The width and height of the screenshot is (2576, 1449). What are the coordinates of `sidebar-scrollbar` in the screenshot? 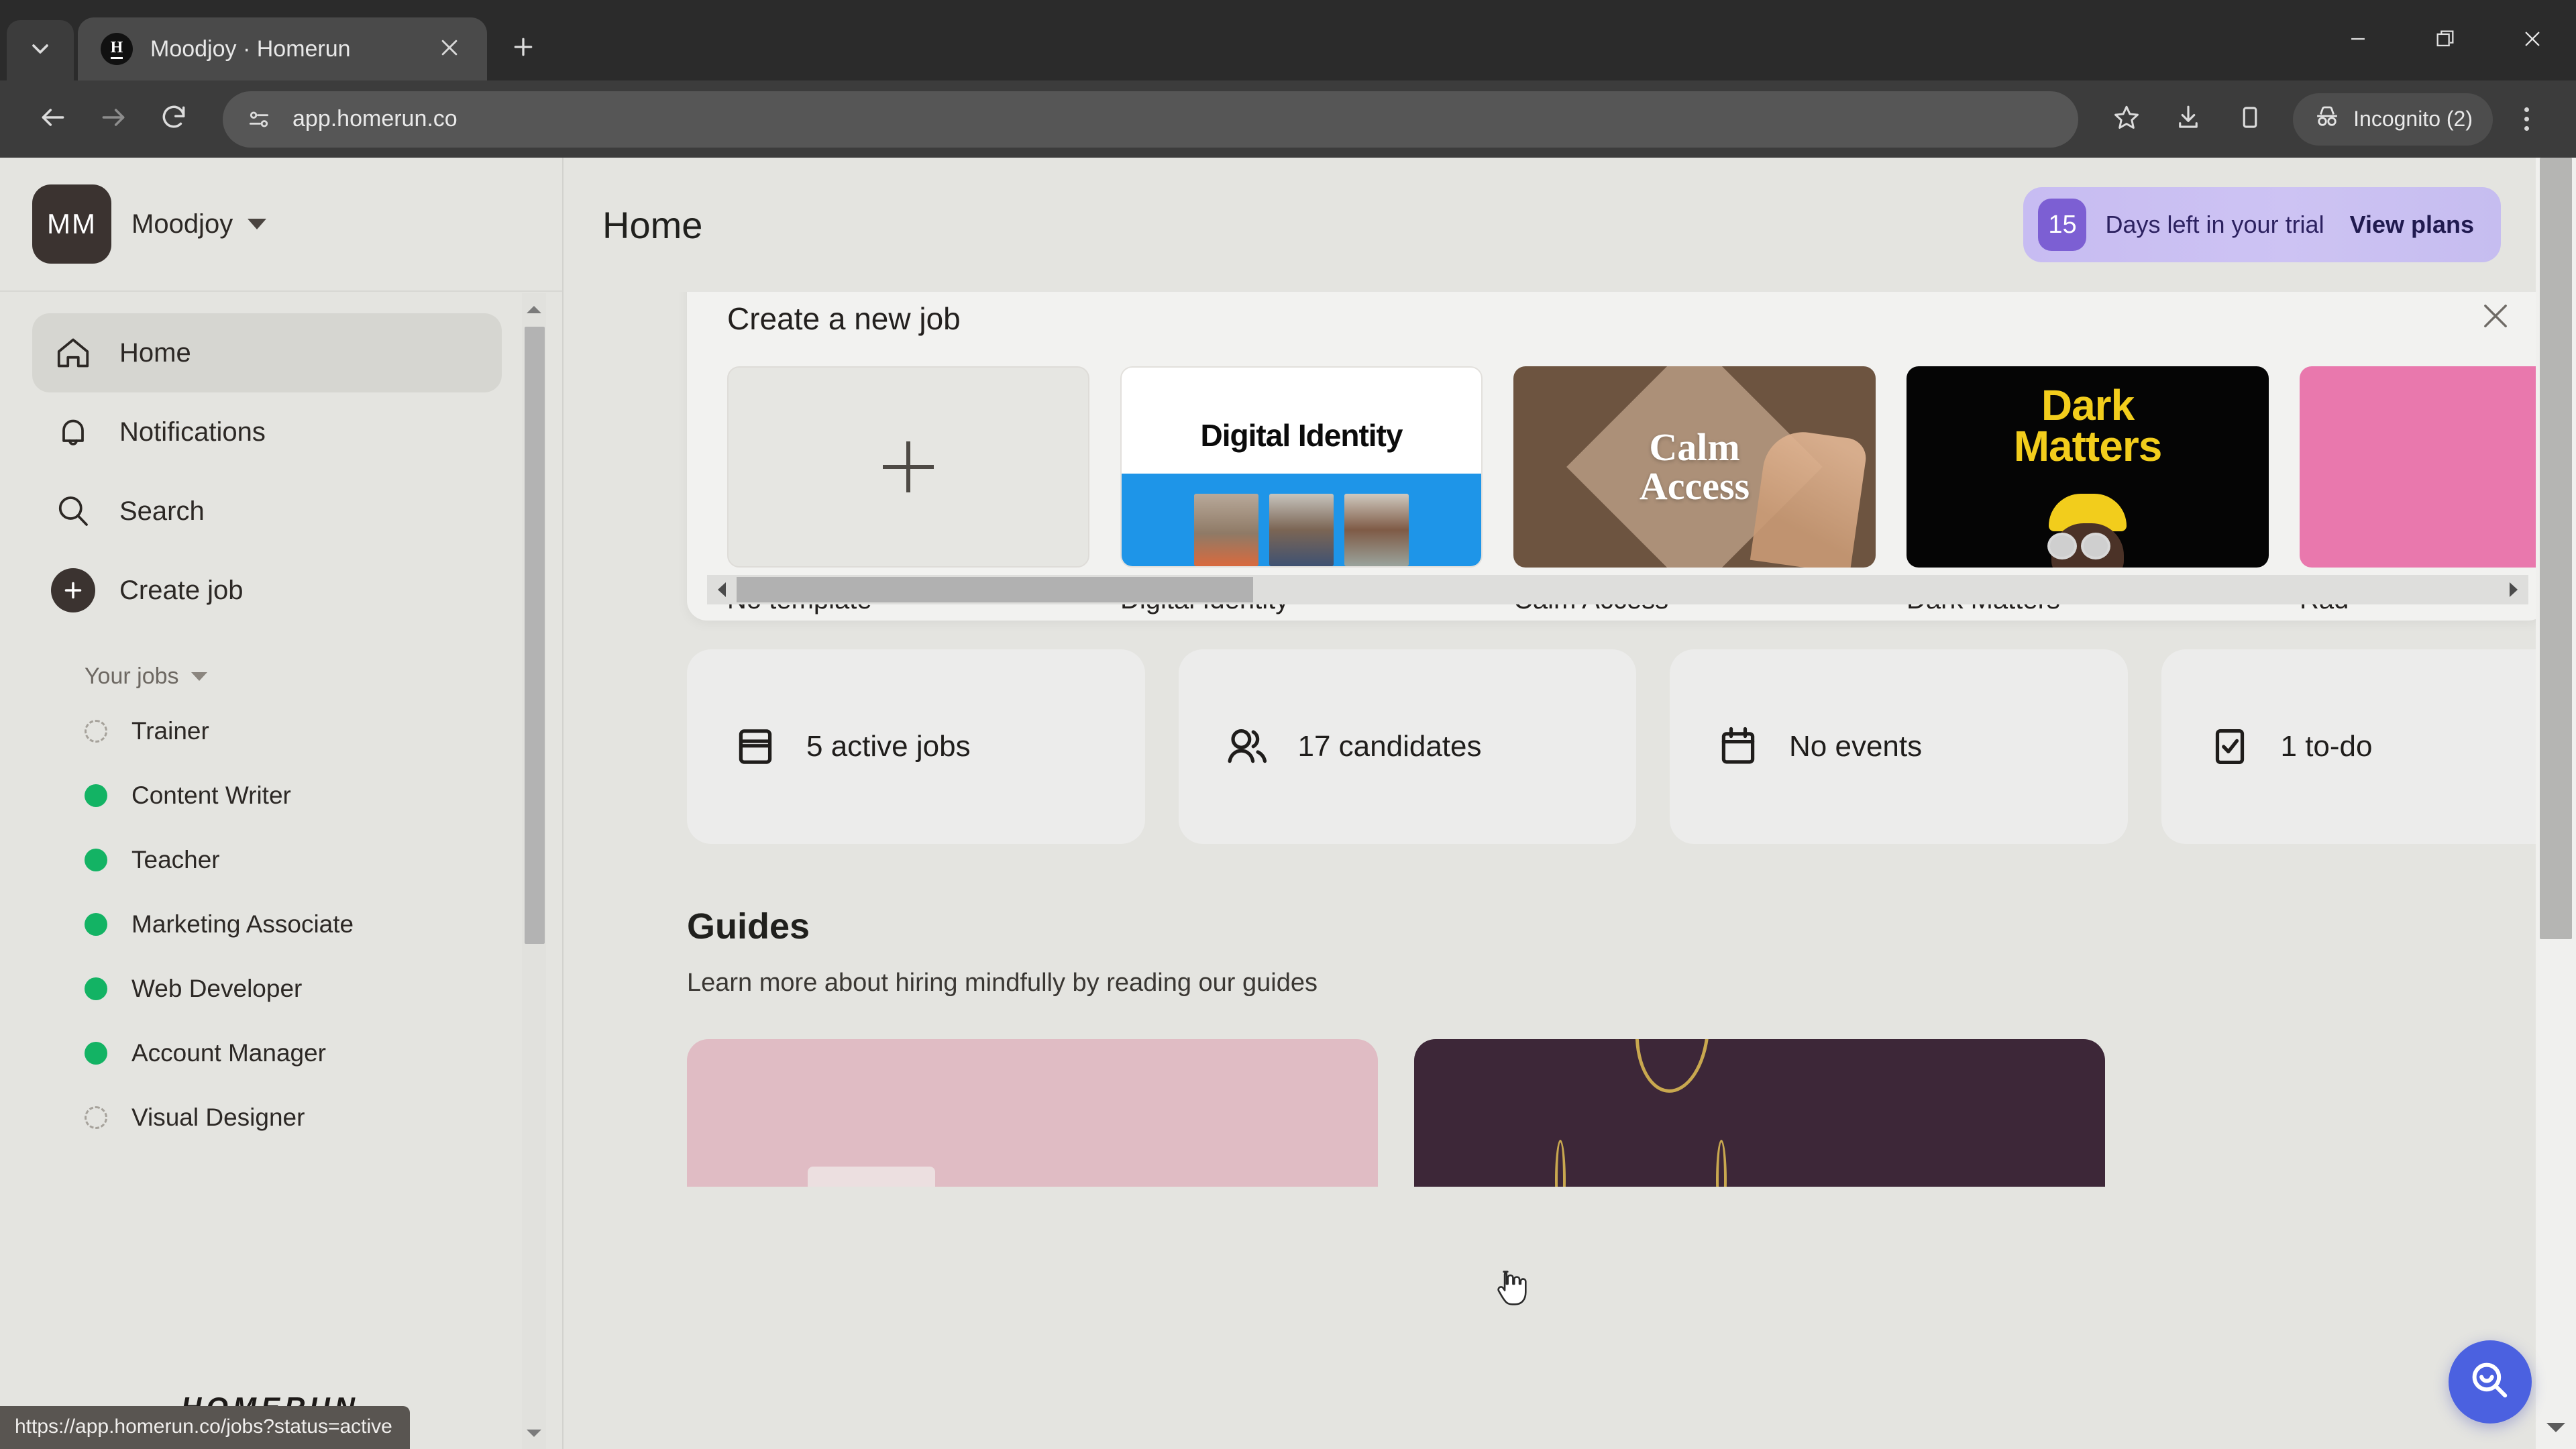 It's located at (534, 871).